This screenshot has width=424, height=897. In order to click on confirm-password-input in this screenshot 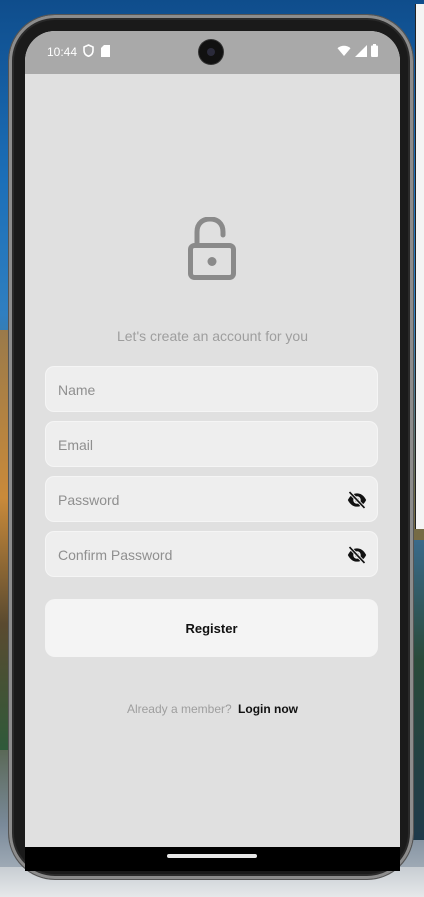, I will do `click(193, 555)`.